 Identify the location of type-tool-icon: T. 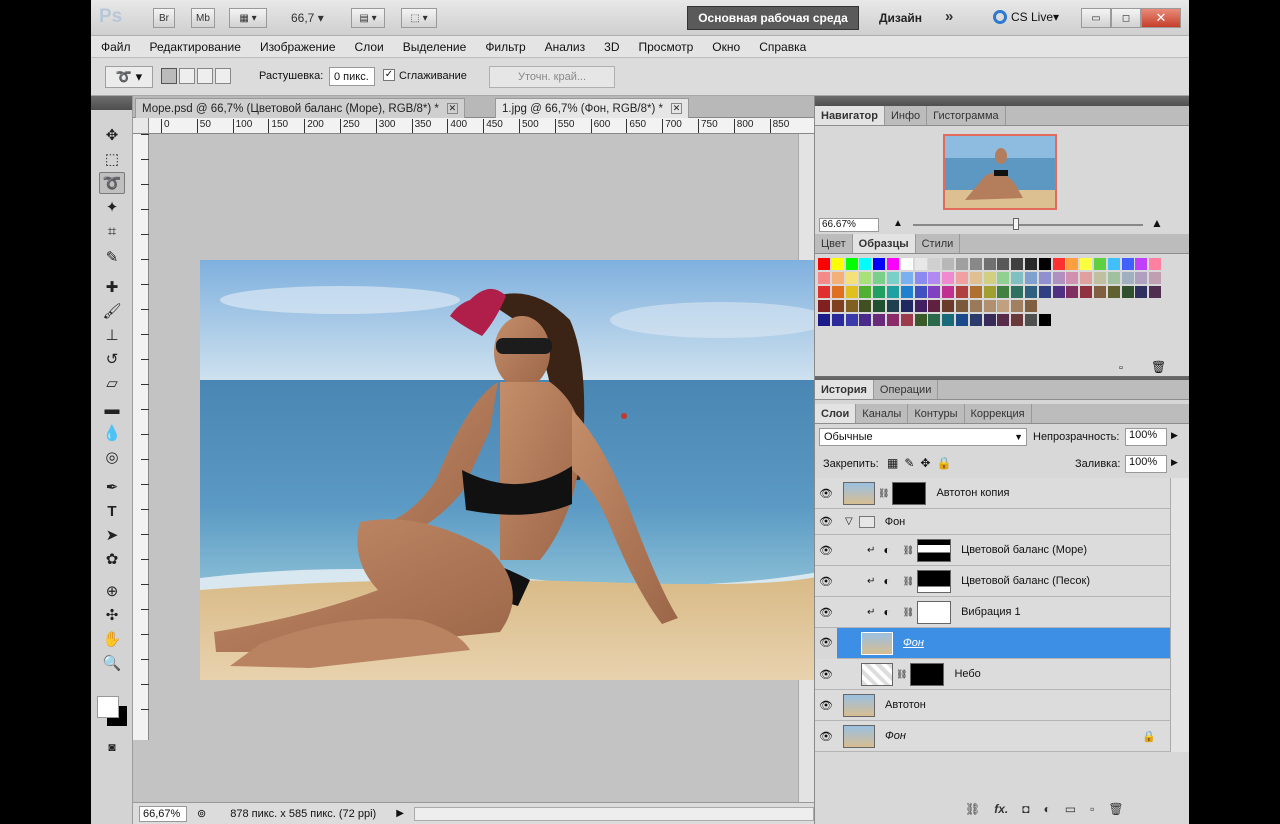
(112, 511).